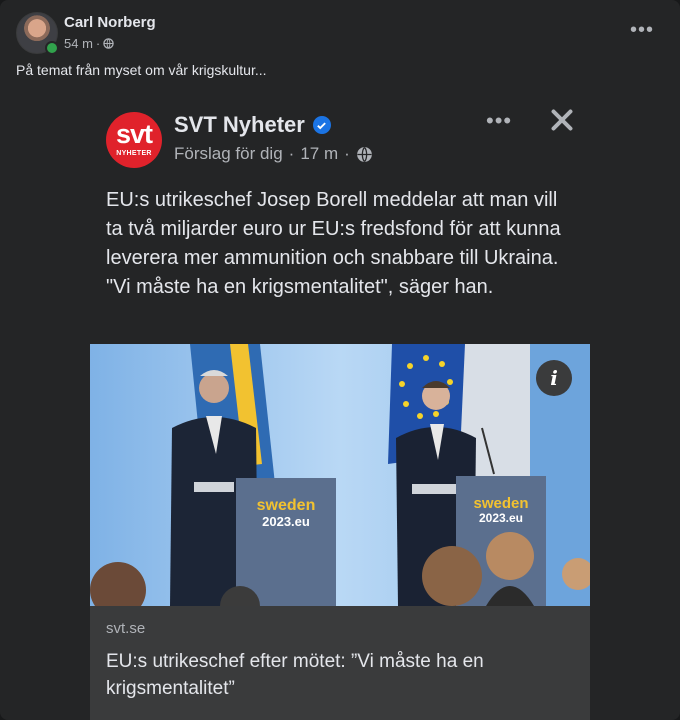  What do you see at coordinates (78, 43) in the screenshot?
I see `post-time: 54 m` at bounding box center [78, 43].